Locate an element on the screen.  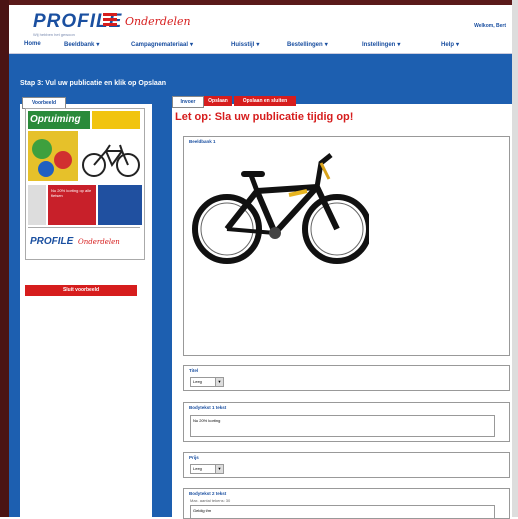
close-preview-button: Sluit voorbeeld is located at coordinates (81, 290).